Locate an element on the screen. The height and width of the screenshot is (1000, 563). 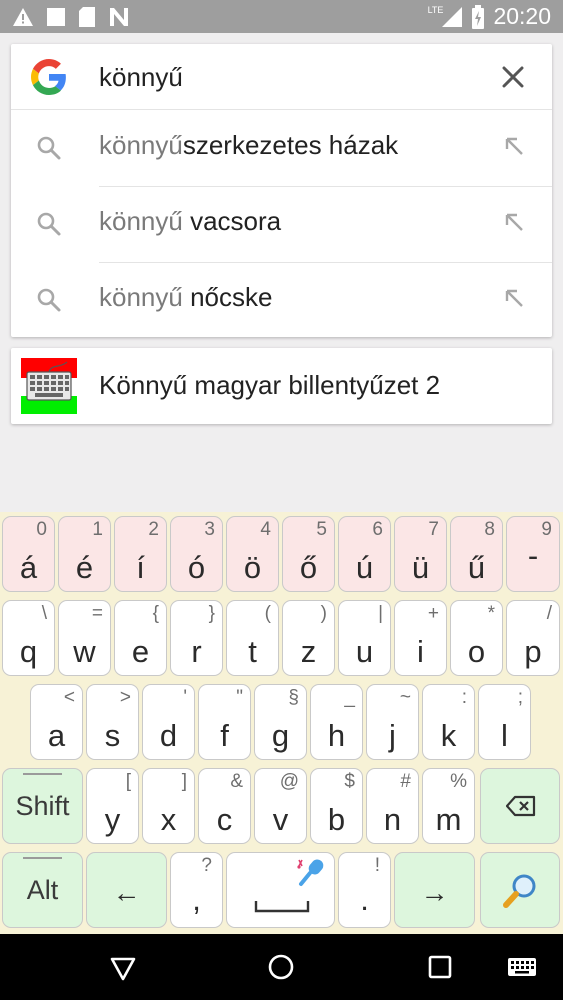
key-ouml: 4ö is located at coordinates (252, 554).